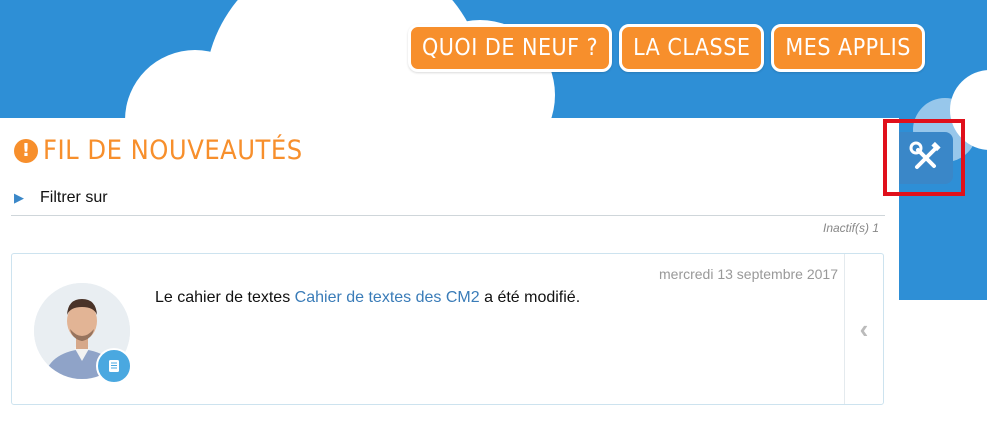  I want to click on triangle-right-icon: ▶, so click(19, 197).